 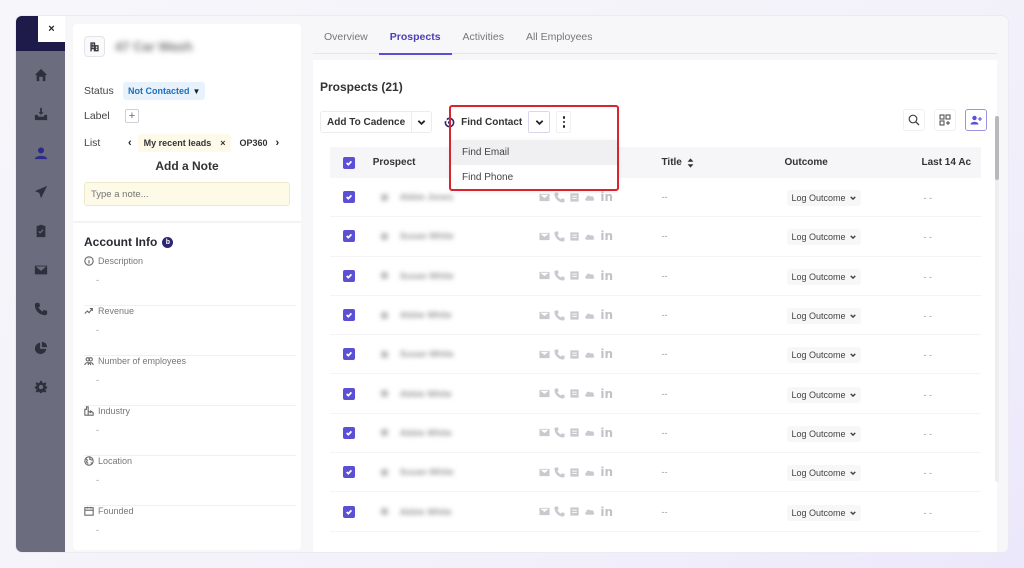 I want to click on menu-item-find-email: Find Email, so click(x=534, y=152).